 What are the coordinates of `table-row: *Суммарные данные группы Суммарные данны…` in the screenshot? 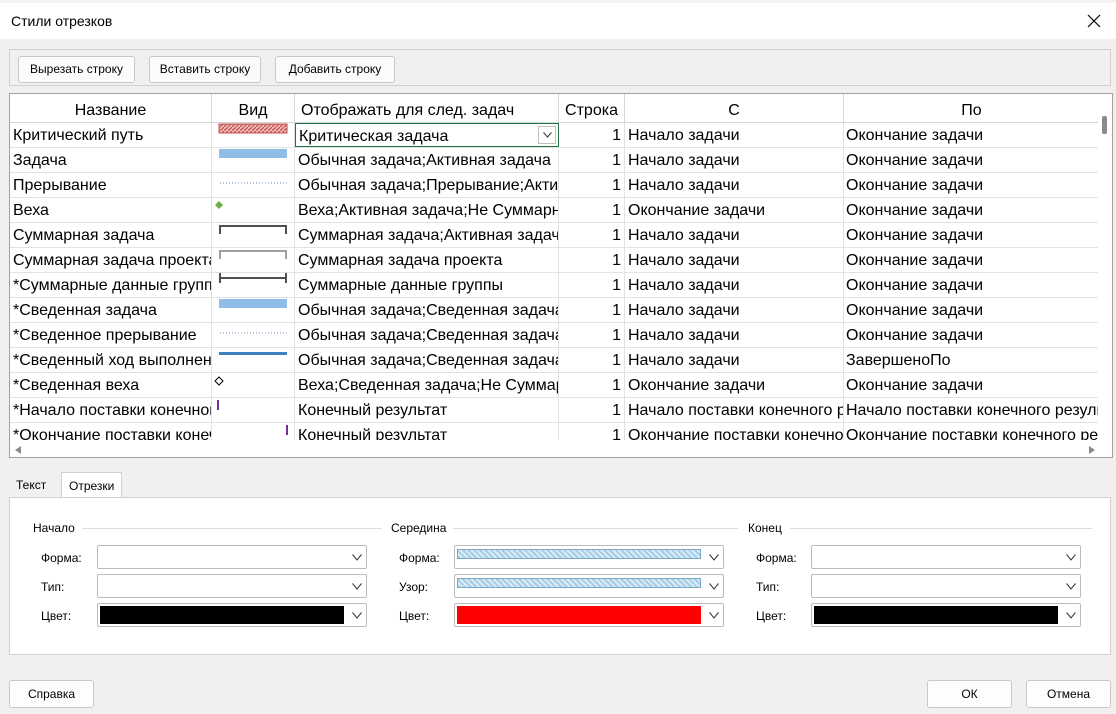 It's located at (555, 285).